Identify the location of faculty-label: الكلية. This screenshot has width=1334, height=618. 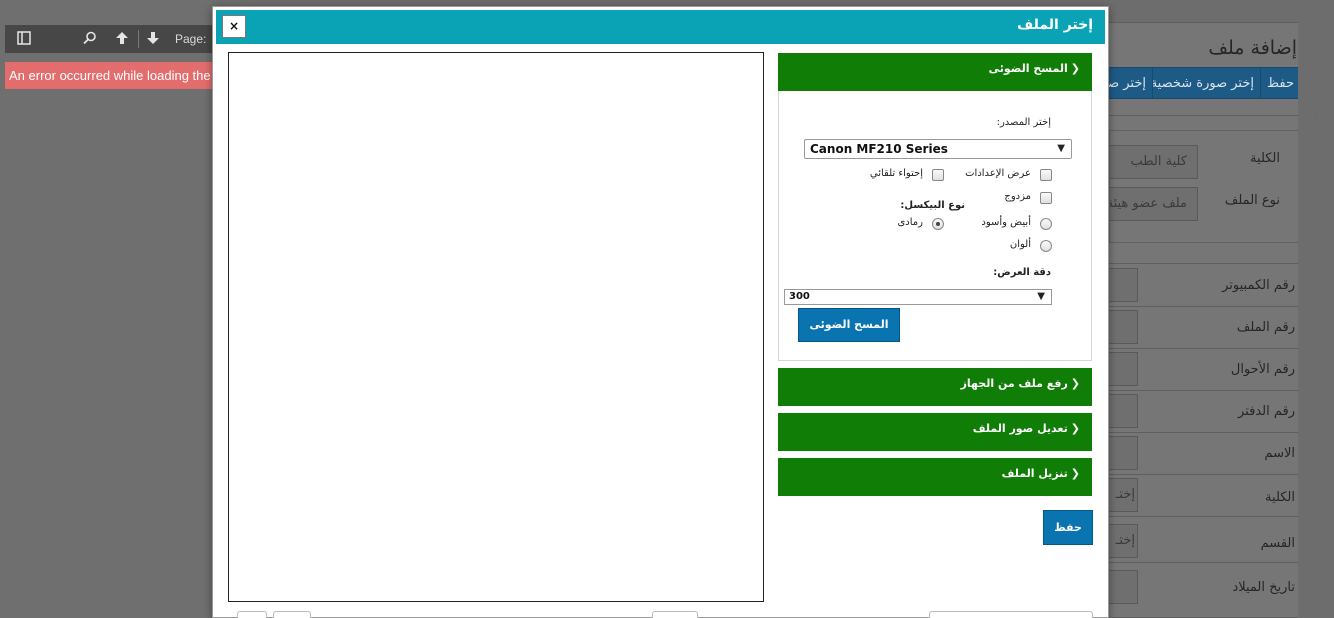
(1280, 497).